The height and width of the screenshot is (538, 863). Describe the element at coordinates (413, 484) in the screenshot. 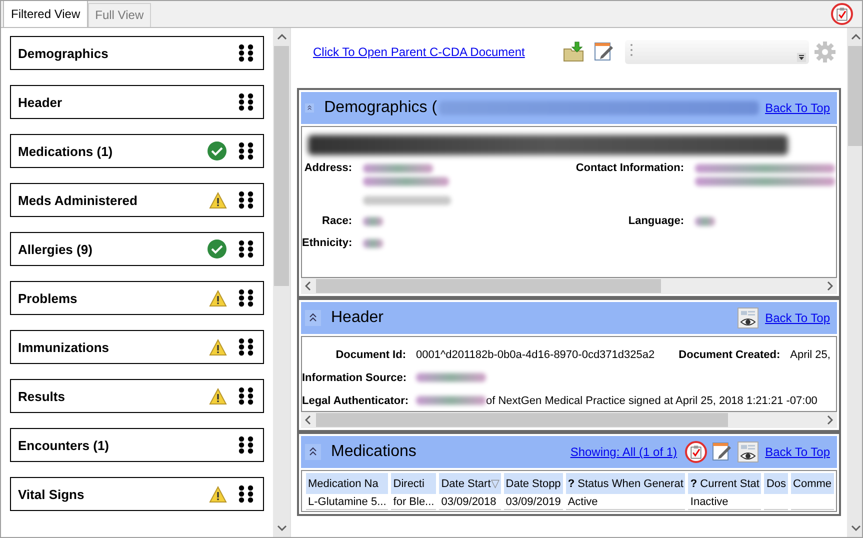

I see `column-header: Directi` at that location.